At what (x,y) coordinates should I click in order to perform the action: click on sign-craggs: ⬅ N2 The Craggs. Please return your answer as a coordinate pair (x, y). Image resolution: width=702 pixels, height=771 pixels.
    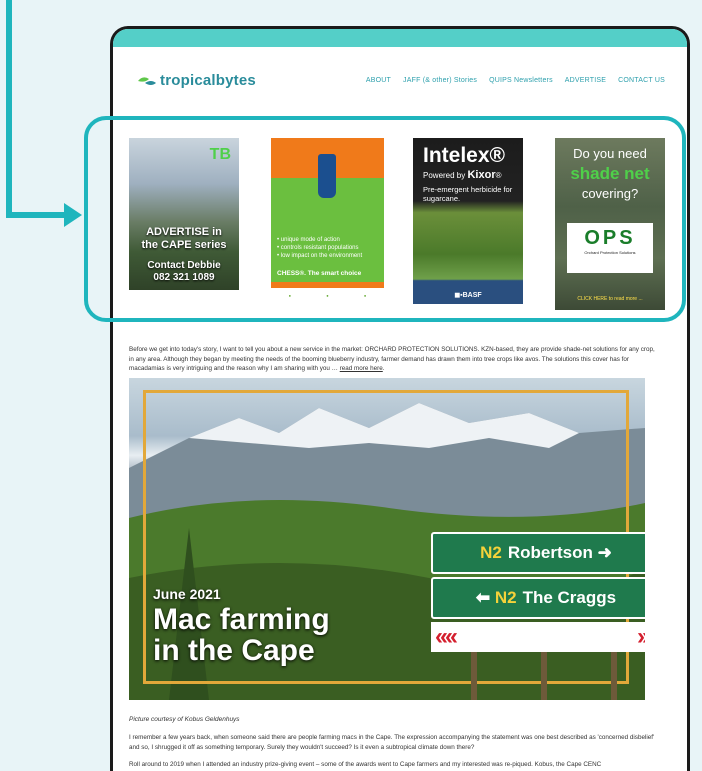
    Looking at the image, I should click on (538, 598).